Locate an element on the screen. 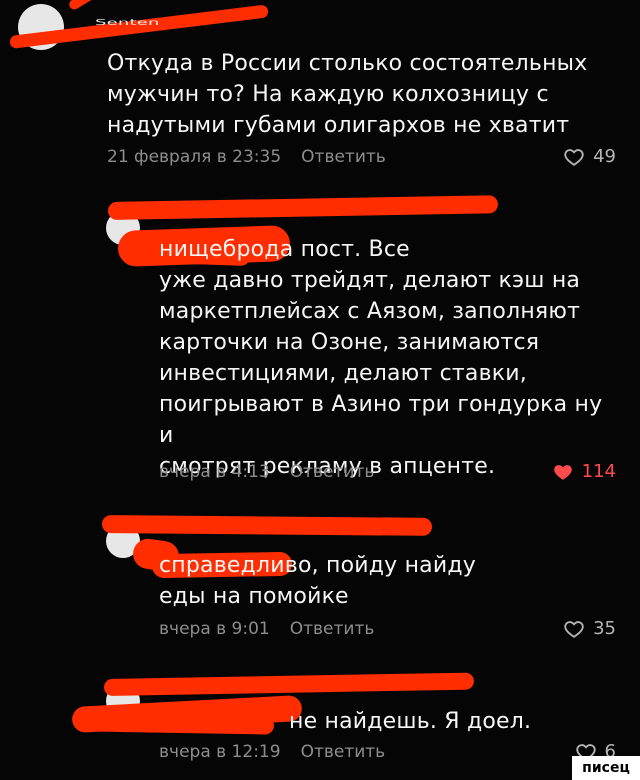  comment-meta: вчера в 9:01 Ответить is located at coordinates (266, 629).